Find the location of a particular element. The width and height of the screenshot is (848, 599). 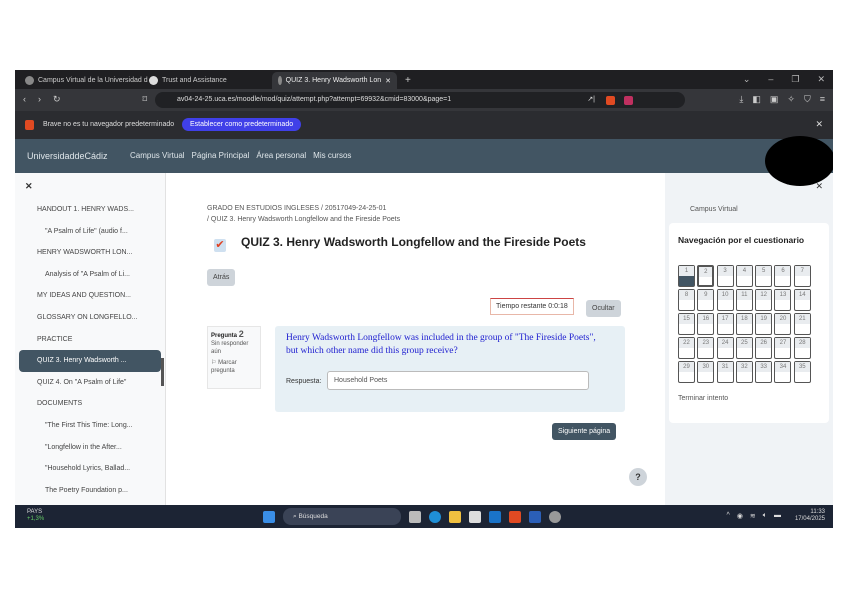

back-icon: ‹ is located at coordinates (24, 99).